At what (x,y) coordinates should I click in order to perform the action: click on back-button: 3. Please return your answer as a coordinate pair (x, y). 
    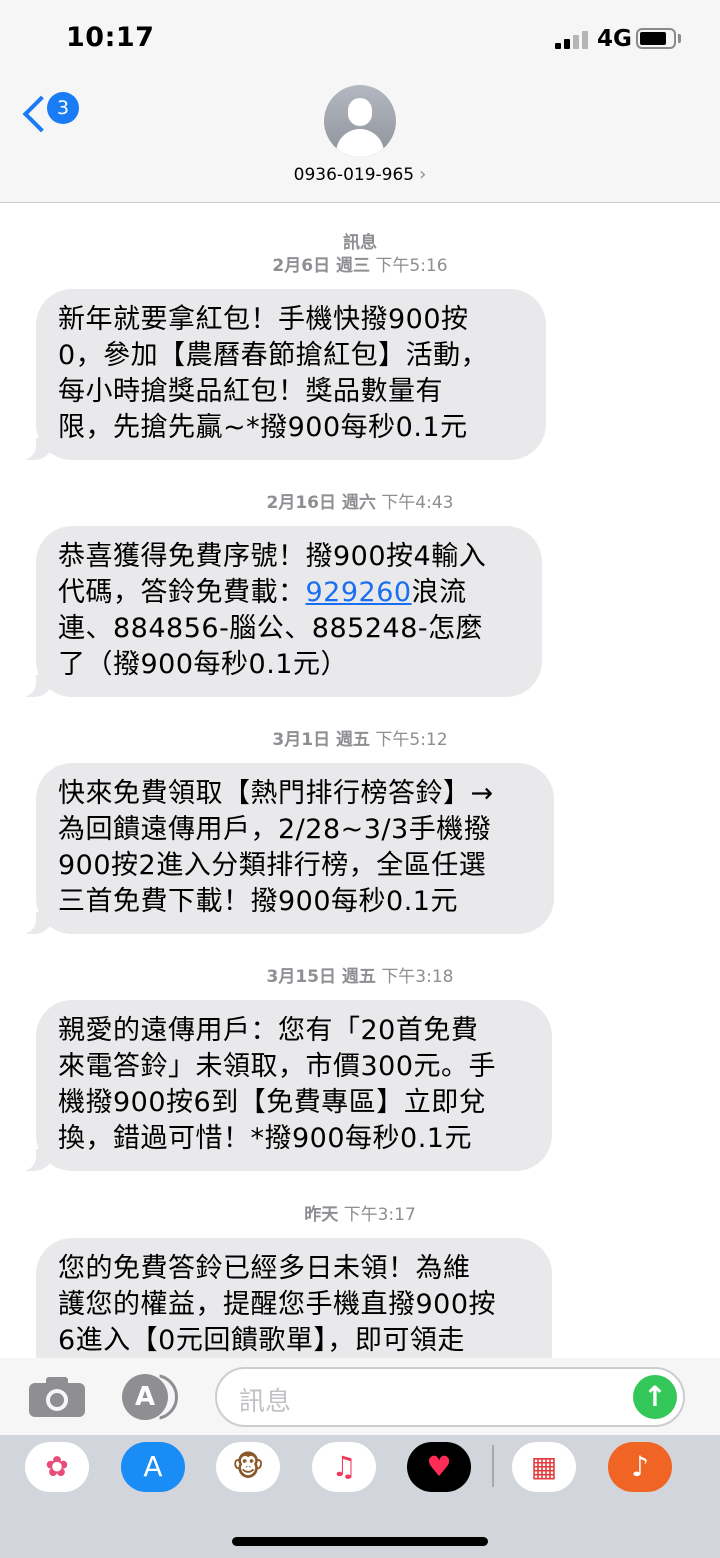
    Looking at the image, I should click on (53, 112).